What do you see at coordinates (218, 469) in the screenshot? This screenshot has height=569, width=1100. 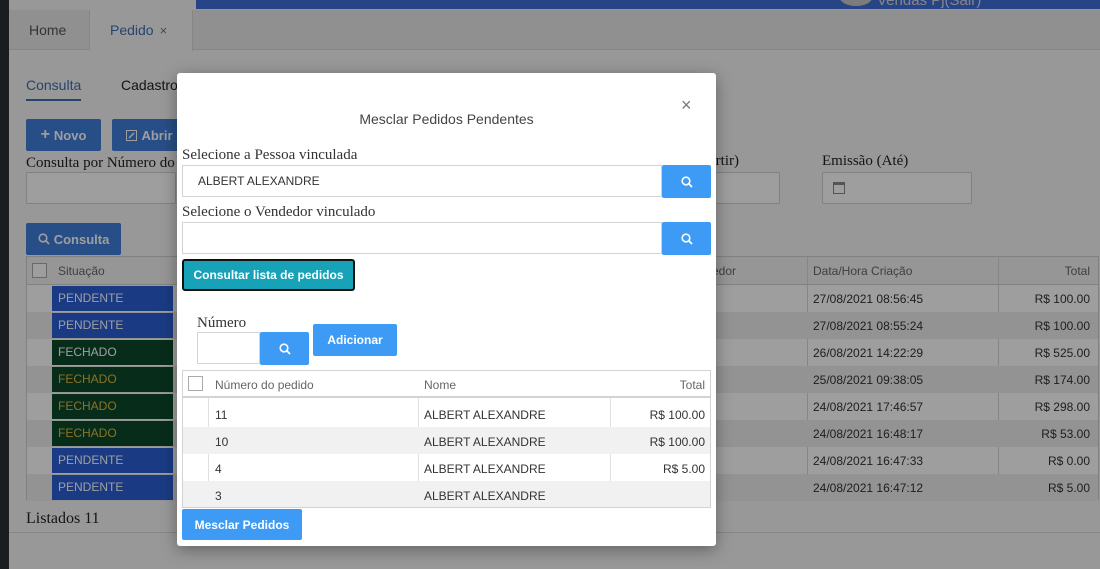 I see `numero-cell: 4` at bounding box center [218, 469].